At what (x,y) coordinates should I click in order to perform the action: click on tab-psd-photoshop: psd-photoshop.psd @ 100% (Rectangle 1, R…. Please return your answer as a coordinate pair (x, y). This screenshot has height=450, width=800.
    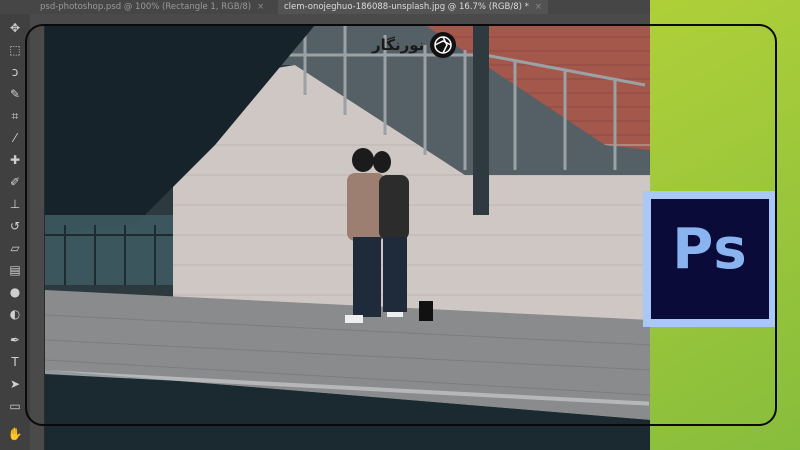
    Looking at the image, I should click on (152, 7).